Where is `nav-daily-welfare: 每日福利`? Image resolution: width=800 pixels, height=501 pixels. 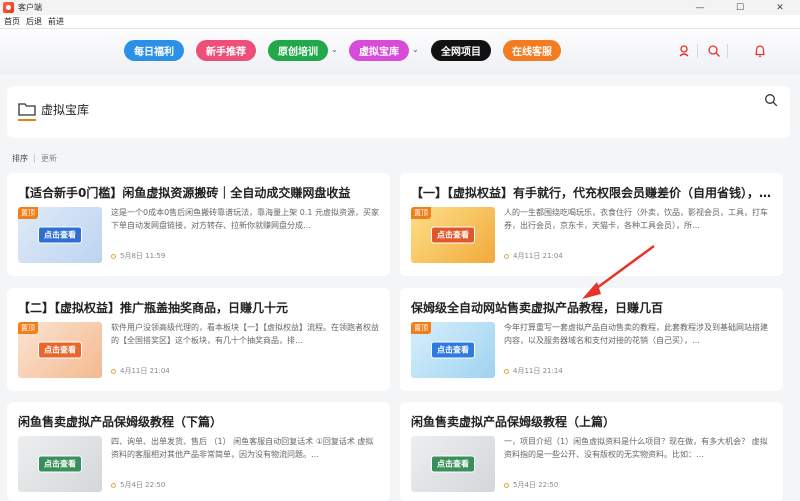
nav-daily-welfare: 每日福利 is located at coordinates (154, 50).